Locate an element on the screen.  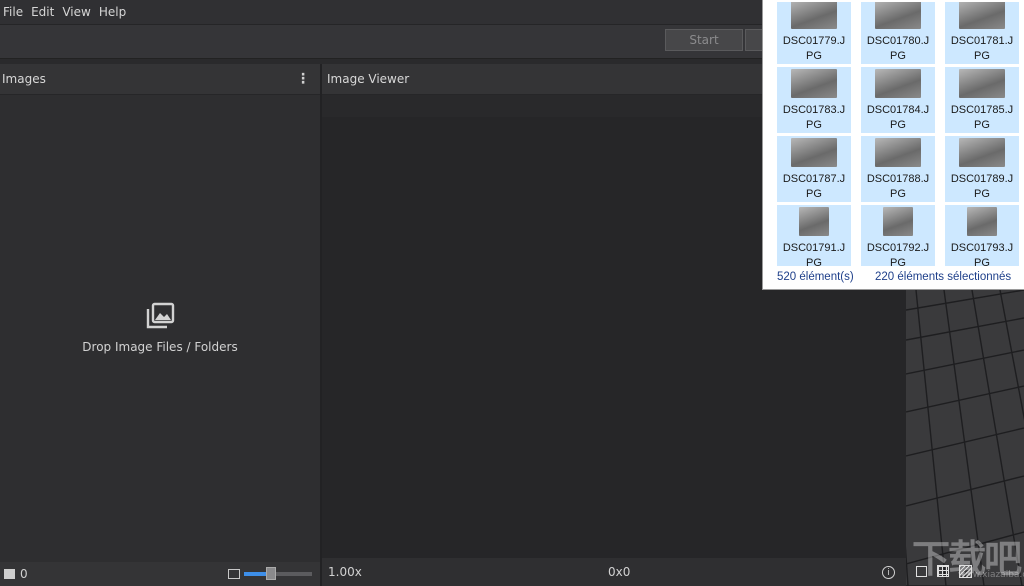
item-count: 520 élément(s) is located at coordinates (815, 277).